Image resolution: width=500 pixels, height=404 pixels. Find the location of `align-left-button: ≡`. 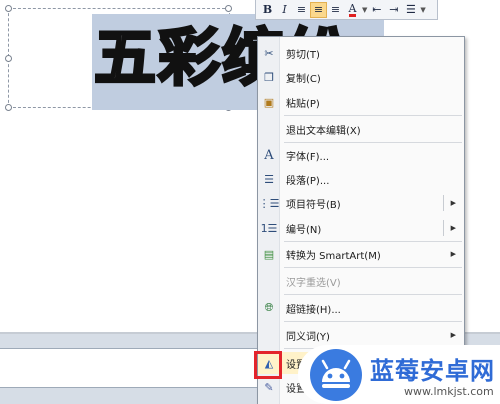

align-left-button: ≡ is located at coordinates (301, 10).